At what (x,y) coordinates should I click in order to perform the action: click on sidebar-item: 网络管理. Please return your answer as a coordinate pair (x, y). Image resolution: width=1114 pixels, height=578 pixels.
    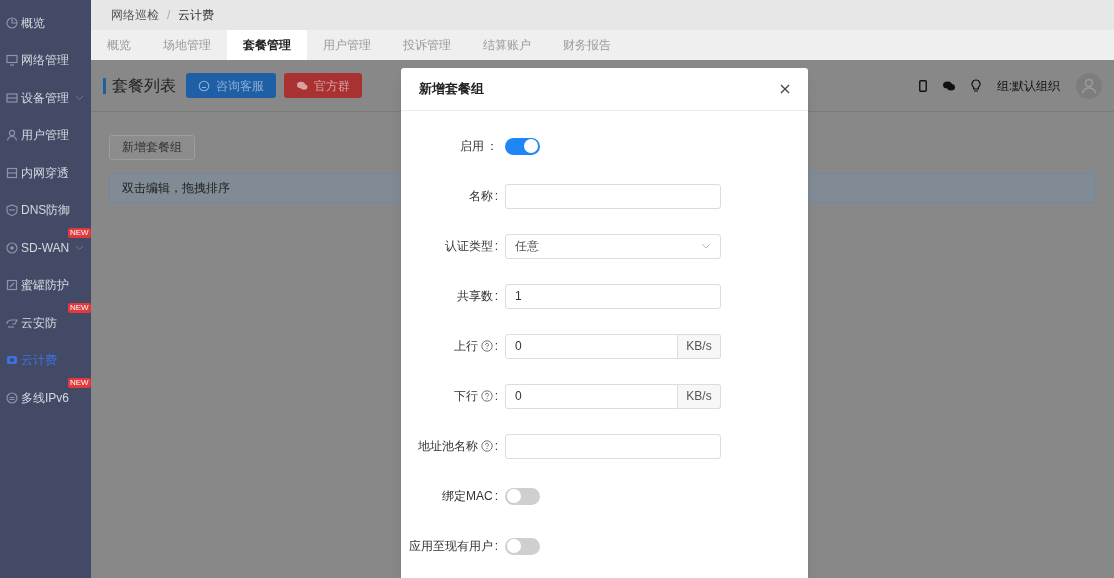
    Looking at the image, I should click on (45, 60).